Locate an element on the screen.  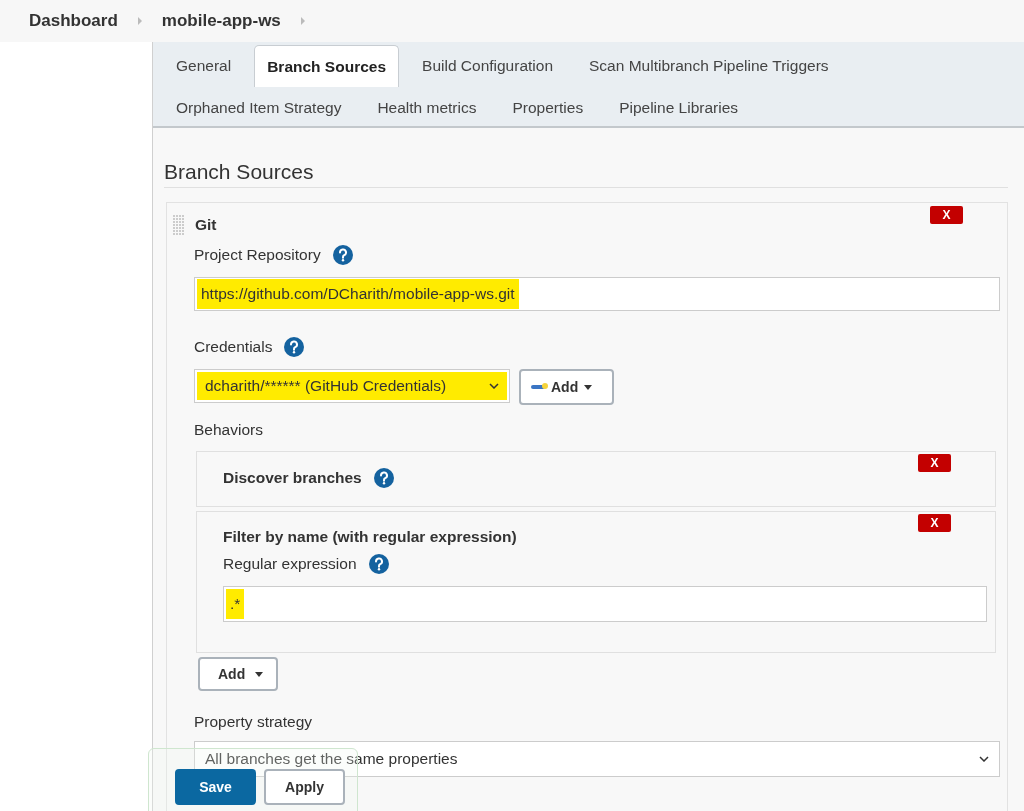
field-label: Regular expression is located at coordinates (290, 564).